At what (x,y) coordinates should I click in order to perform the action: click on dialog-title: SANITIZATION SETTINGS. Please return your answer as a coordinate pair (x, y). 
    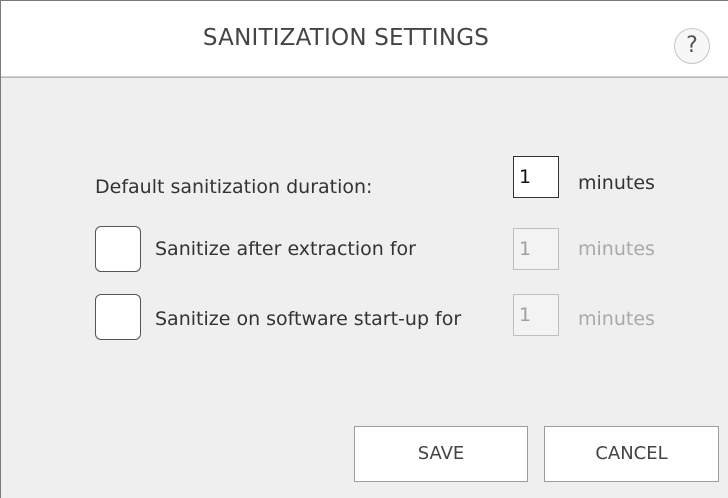
    Looking at the image, I should click on (346, 38).